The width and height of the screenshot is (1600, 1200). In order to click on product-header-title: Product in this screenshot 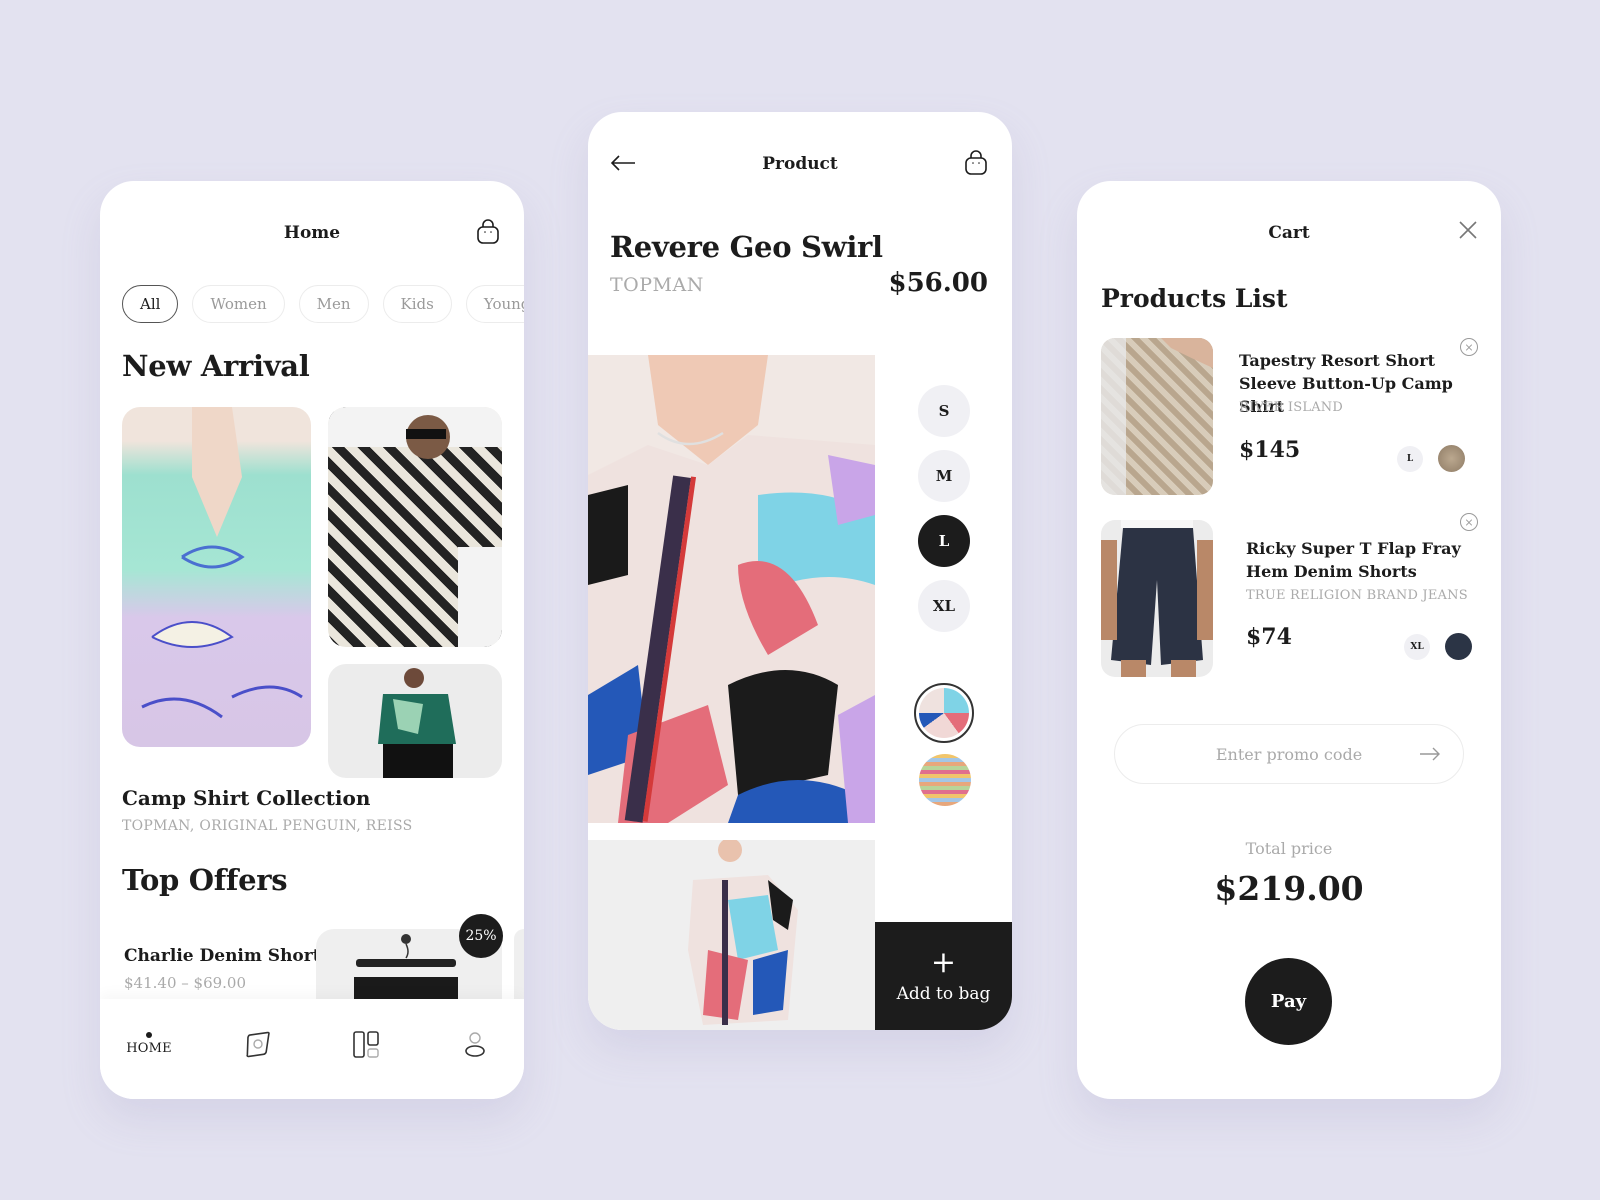, I will do `click(800, 164)`.